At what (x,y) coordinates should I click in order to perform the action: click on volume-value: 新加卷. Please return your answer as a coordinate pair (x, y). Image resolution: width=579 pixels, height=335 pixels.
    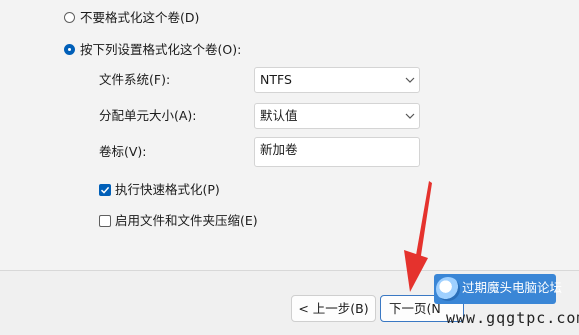
    Looking at the image, I should click on (279, 149).